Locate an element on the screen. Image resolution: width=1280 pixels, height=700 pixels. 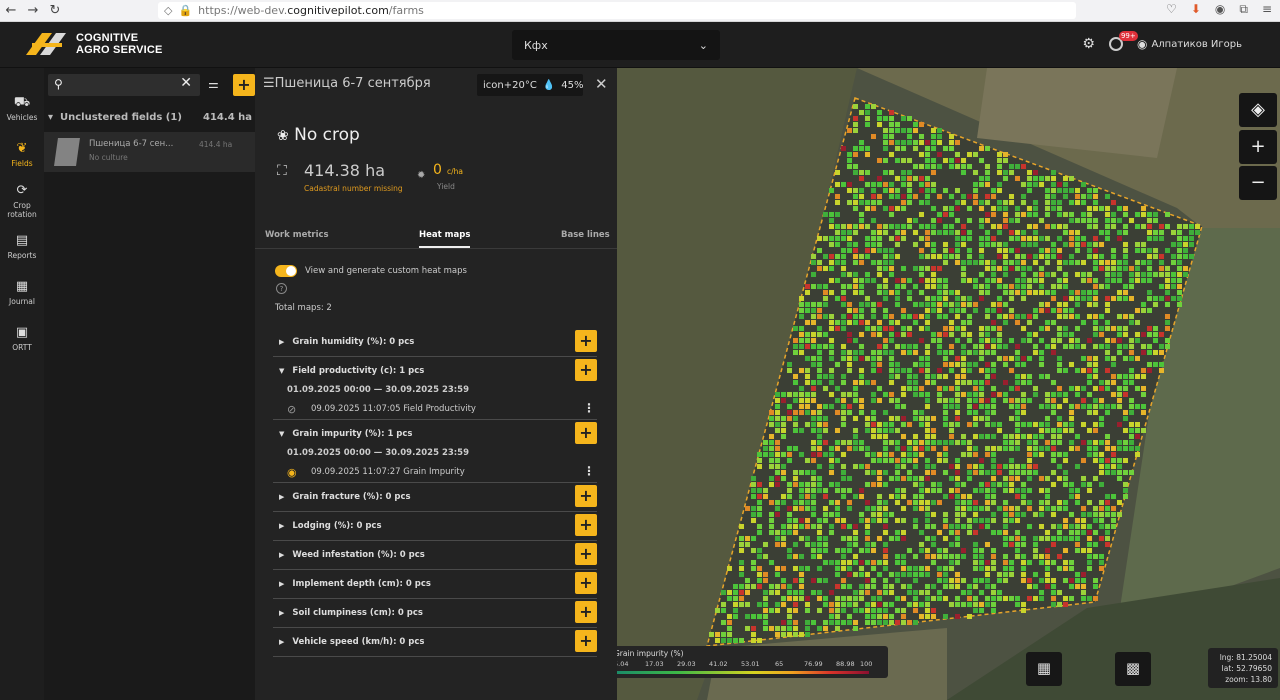
rail-item-reports: ▤ Reports is located at coordinates (22, 247).